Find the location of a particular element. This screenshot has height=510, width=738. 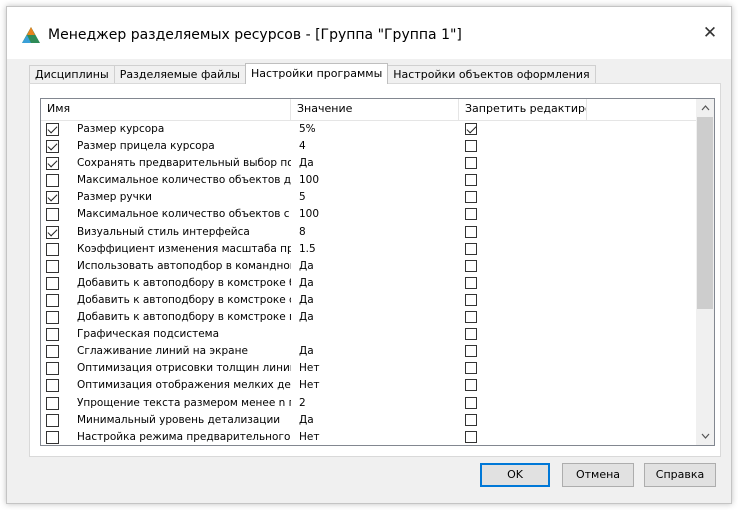

table-row: Размер прицела курсора 4 is located at coordinates (368, 146).